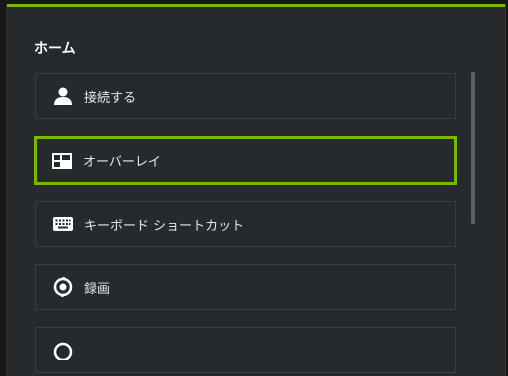  I want to click on partial-icon, so click(63, 350).